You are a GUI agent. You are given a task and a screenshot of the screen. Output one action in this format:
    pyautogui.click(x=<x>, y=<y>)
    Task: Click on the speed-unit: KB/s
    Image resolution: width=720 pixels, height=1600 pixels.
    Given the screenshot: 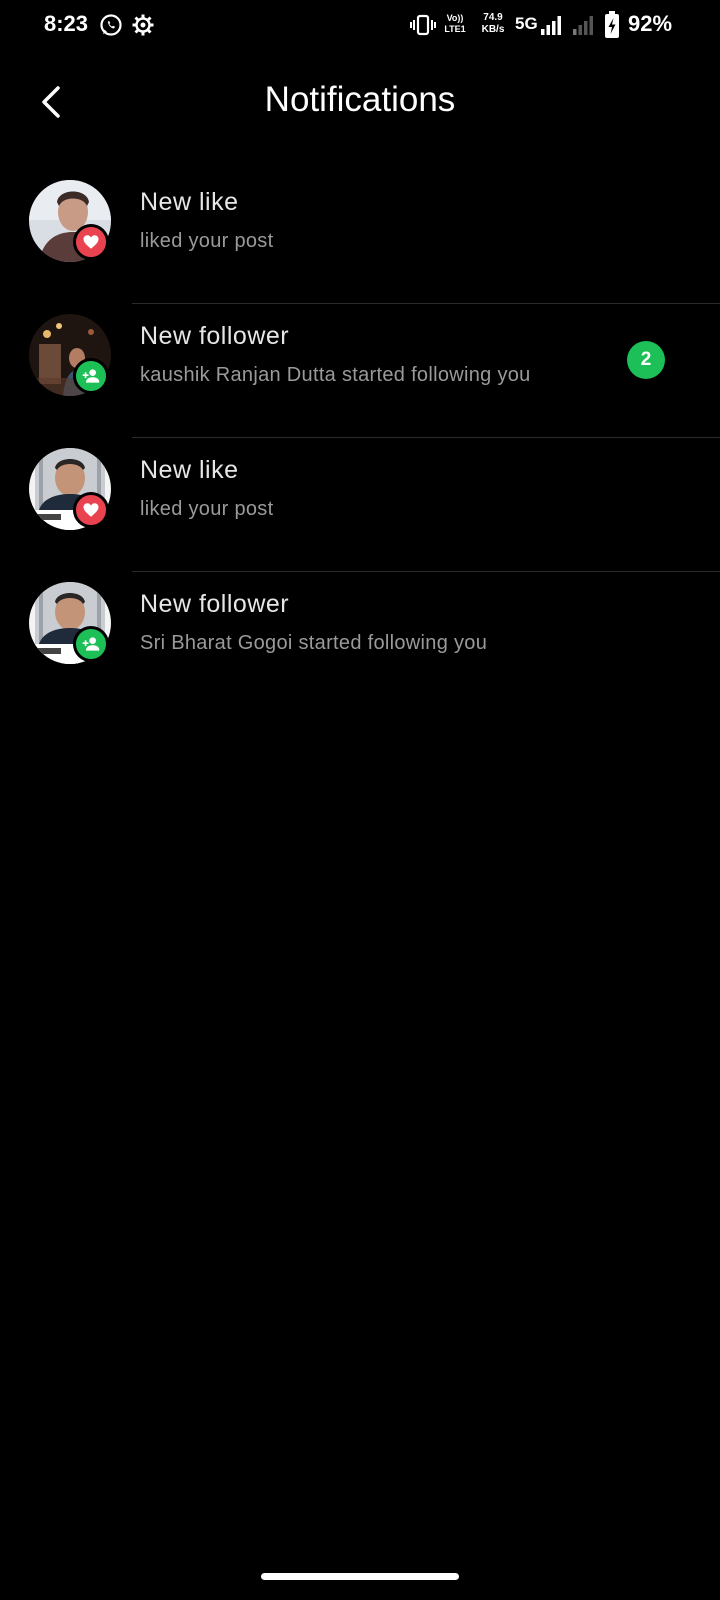 What is the action you would take?
    pyautogui.click(x=493, y=29)
    